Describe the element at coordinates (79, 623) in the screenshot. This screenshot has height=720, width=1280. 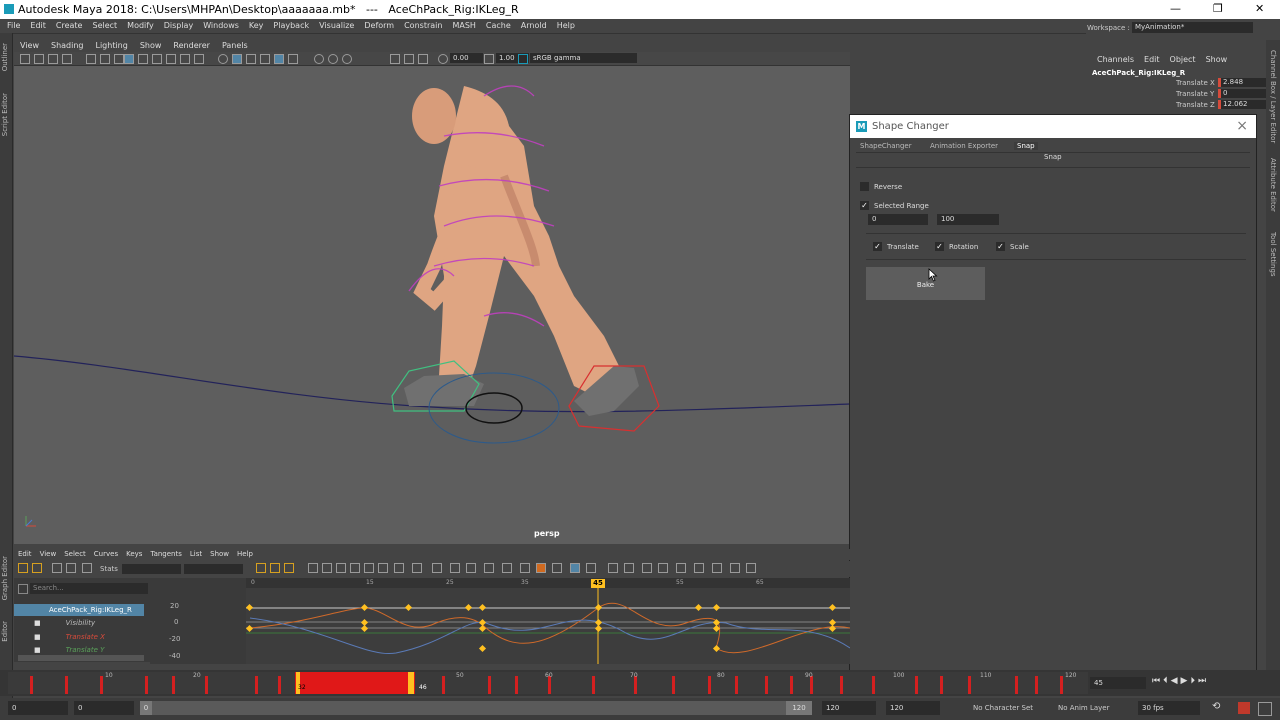
I see `outliner-row-visibility: ■ Visibility` at that location.